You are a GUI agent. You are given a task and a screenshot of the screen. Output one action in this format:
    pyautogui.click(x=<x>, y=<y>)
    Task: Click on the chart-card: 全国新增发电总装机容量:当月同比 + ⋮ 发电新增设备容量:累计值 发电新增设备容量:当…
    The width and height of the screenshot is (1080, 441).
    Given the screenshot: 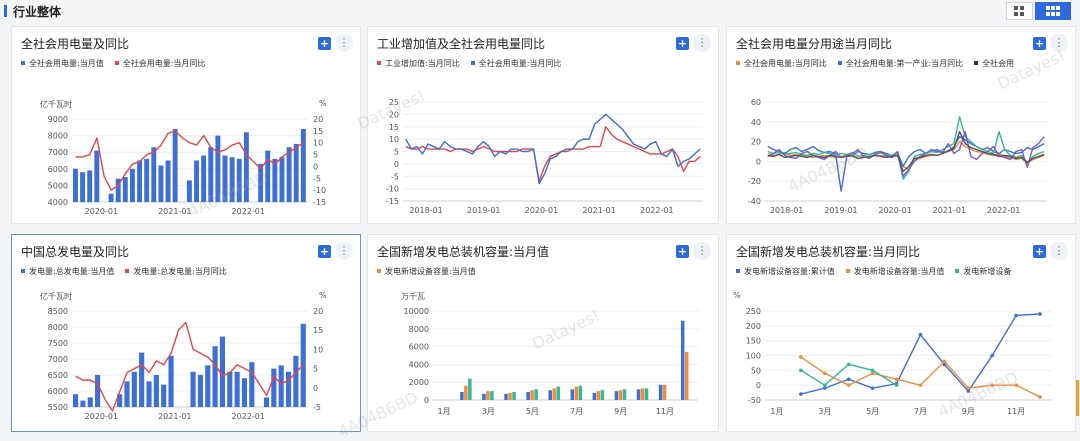 What is the action you would take?
    pyautogui.click(x=901, y=333)
    